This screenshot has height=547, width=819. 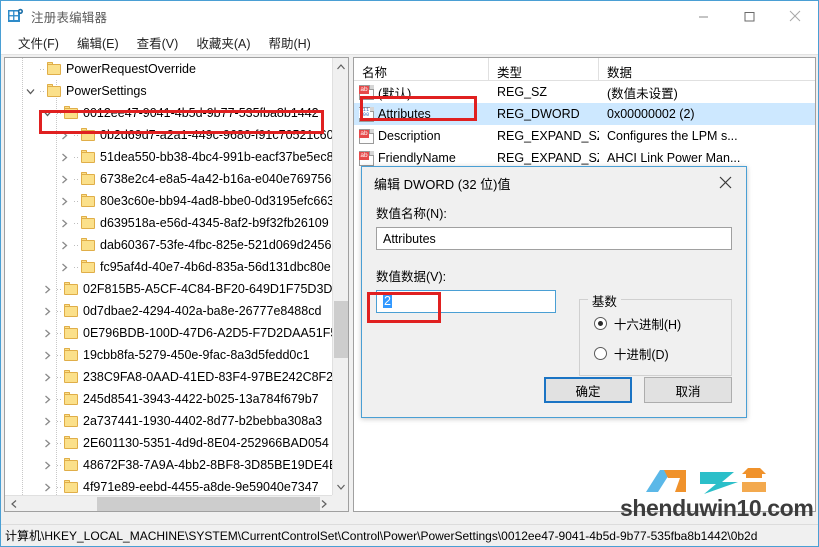 What do you see at coordinates (169, 421) in the screenshot?
I see `tree-node: ·· 2a737441-1930-4402-8d77-b2bebba308a3` at bounding box center [169, 421].